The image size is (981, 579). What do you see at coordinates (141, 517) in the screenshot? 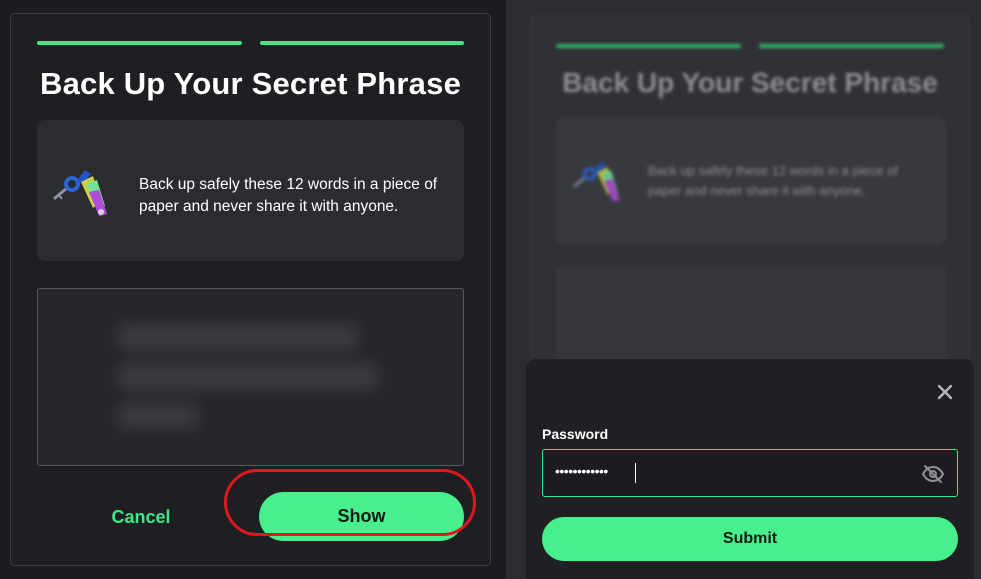
I see `cancel-button: Cancel` at bounding box center [141, 517].